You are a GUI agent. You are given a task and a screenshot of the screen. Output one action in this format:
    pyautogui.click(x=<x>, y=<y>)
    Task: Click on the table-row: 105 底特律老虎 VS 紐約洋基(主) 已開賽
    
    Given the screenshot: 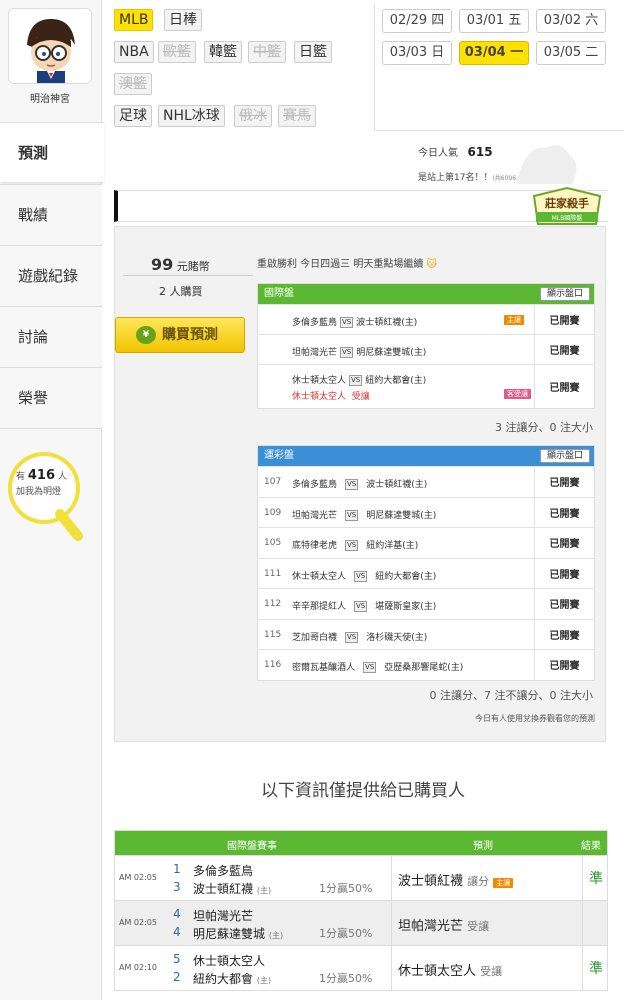 What is the action you would take?
    pyautogui.click(x=426, y=542)
    